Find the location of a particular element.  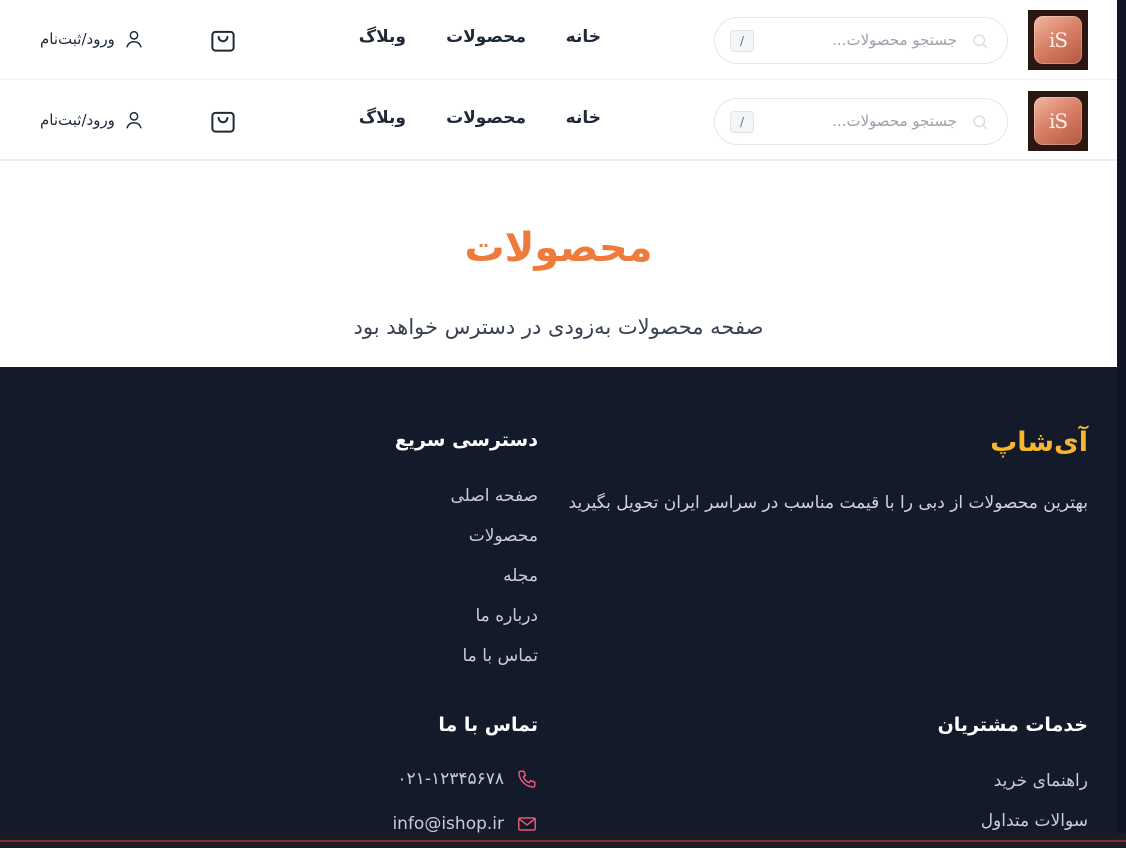

customer-service-list: راهنمای خرید سوالات متداول is located at coordinates (1034, 801).